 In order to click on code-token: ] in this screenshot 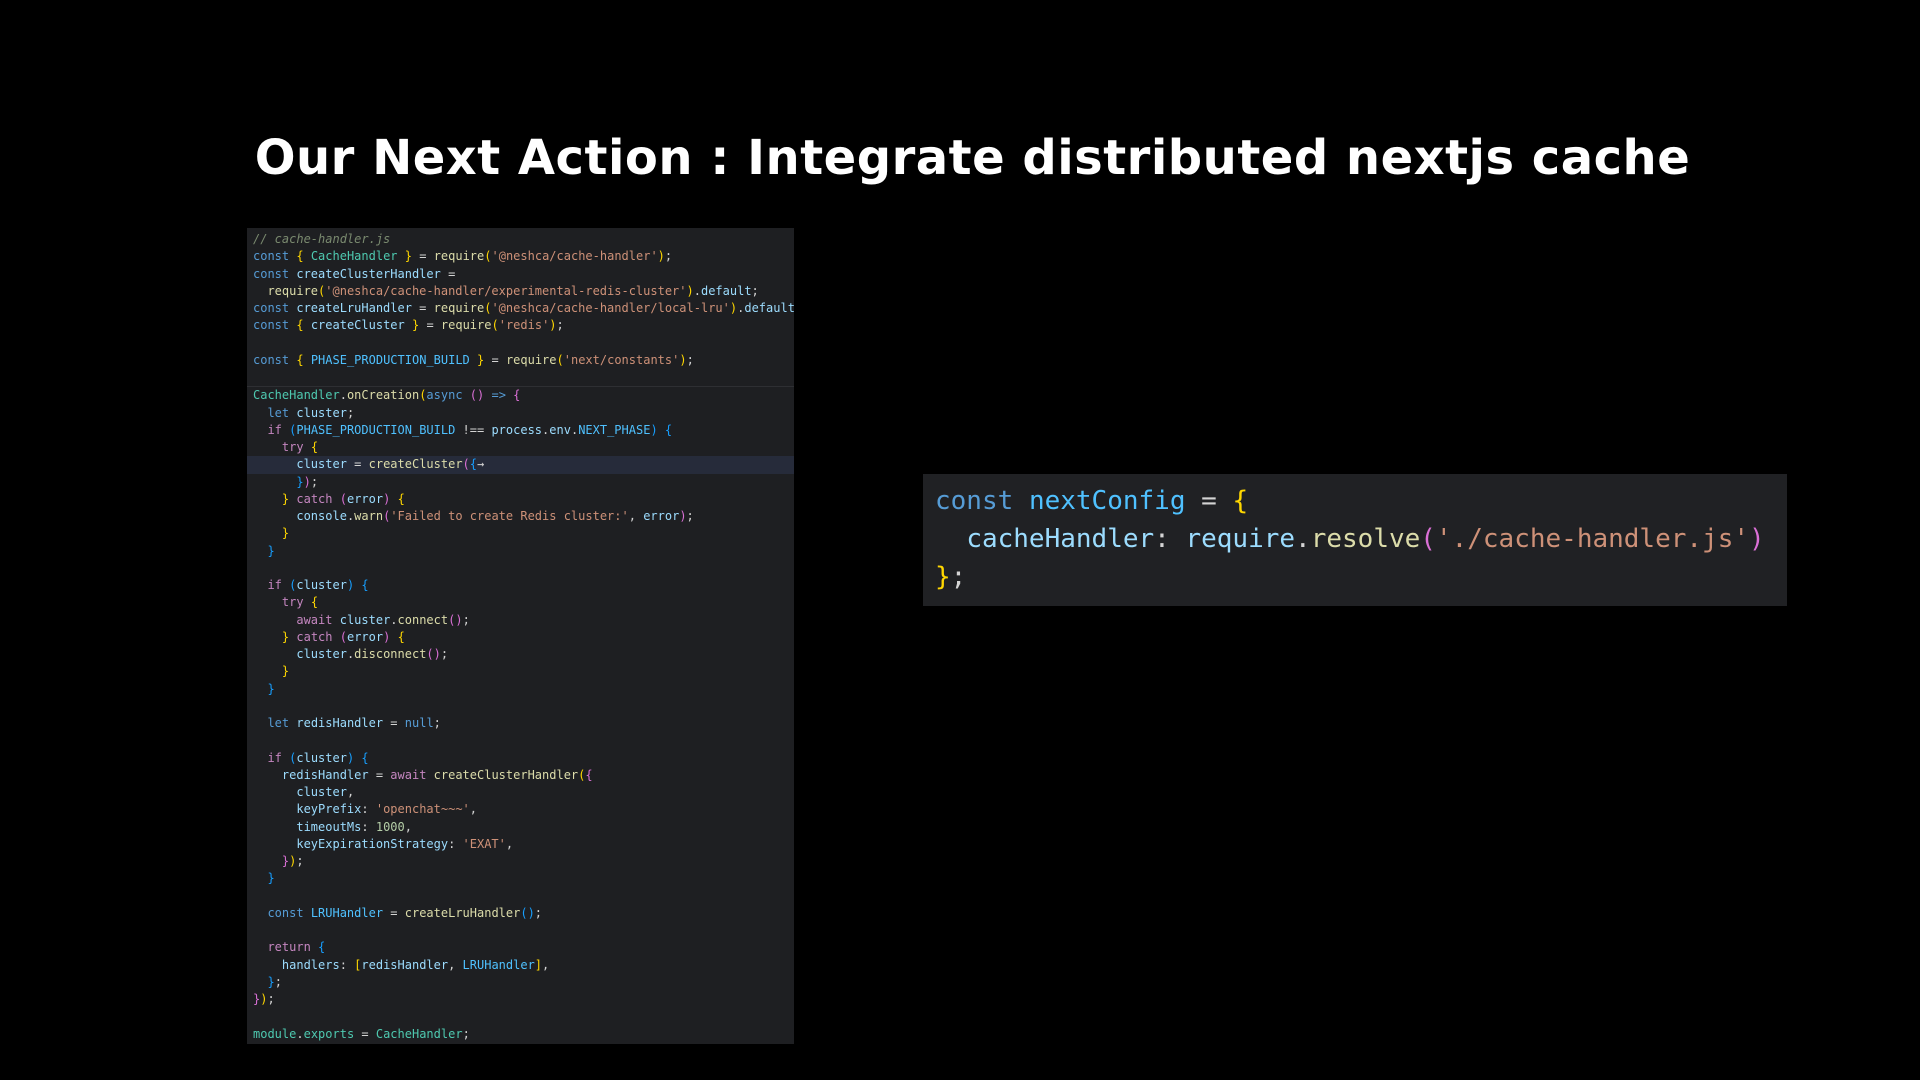, I will do `click(538, 964)`.